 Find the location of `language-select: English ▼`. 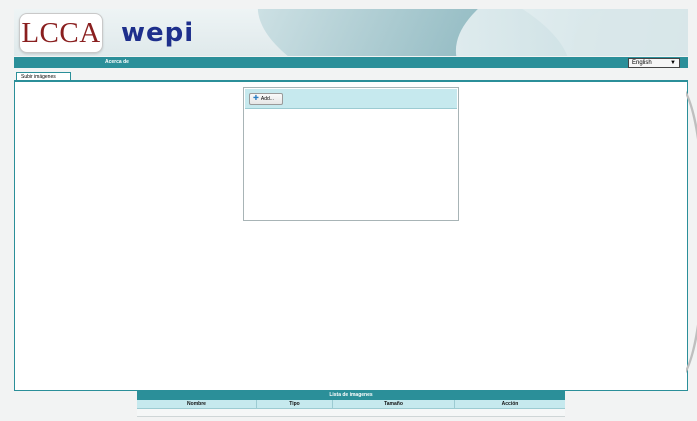

language-select: English ▼ is located at coordinates (654, 63).